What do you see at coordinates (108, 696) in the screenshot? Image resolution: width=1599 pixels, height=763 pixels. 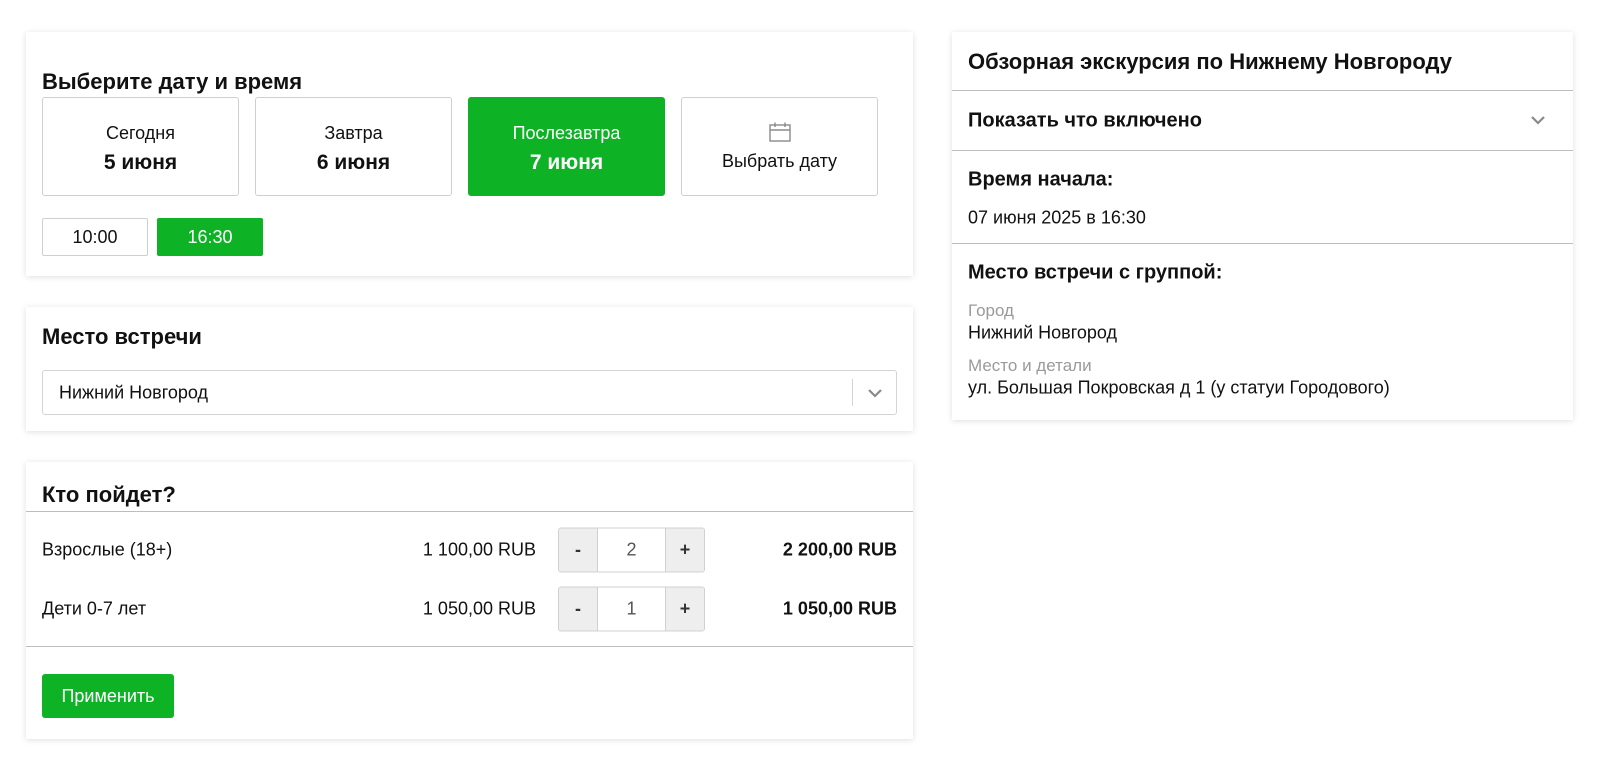 I see `apply-button: Применить` at bounding box center [108, 696].